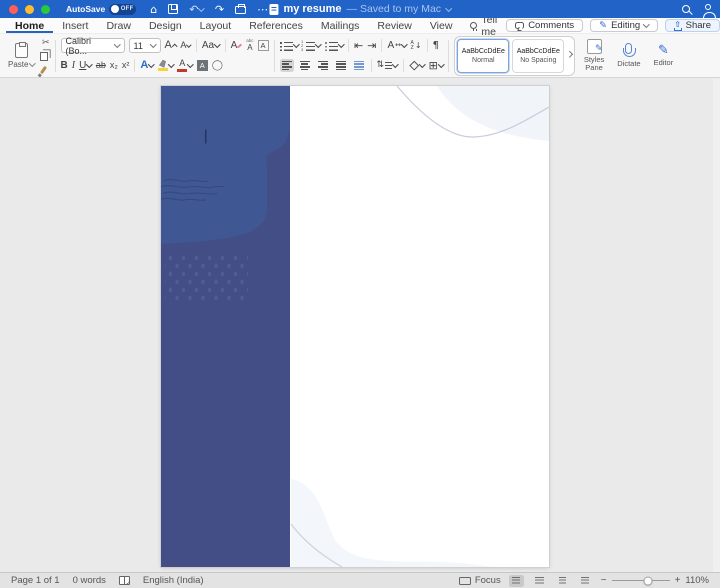 This screenshot has height=588, width=720. I want to click on phonetic-guide-button: abc A, so click(249, 45).